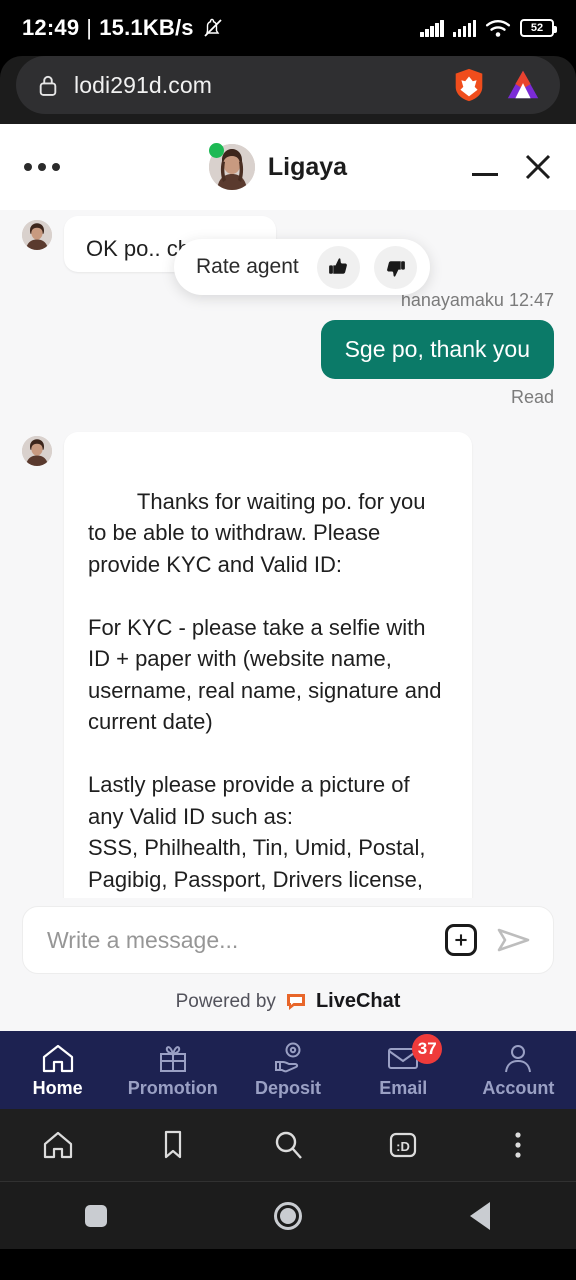  Describe the element at coordinates (295, 1001) in the screenshot. I see `livechat-bubble-icon` at that location.